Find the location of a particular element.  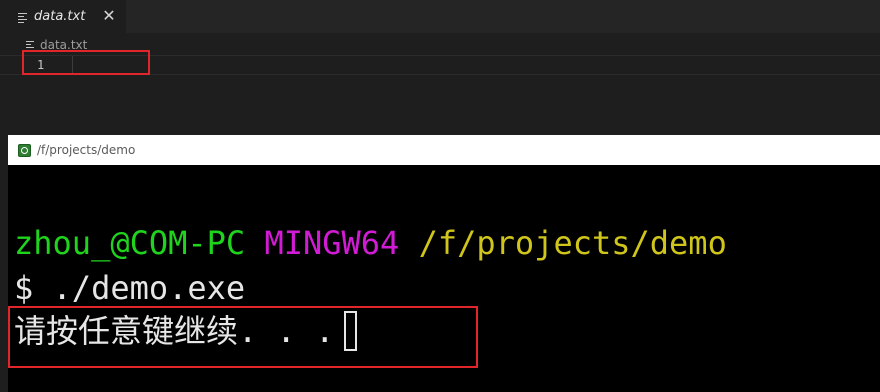

command-line: $ ./demo.exe is located at coordinates (130, 288).